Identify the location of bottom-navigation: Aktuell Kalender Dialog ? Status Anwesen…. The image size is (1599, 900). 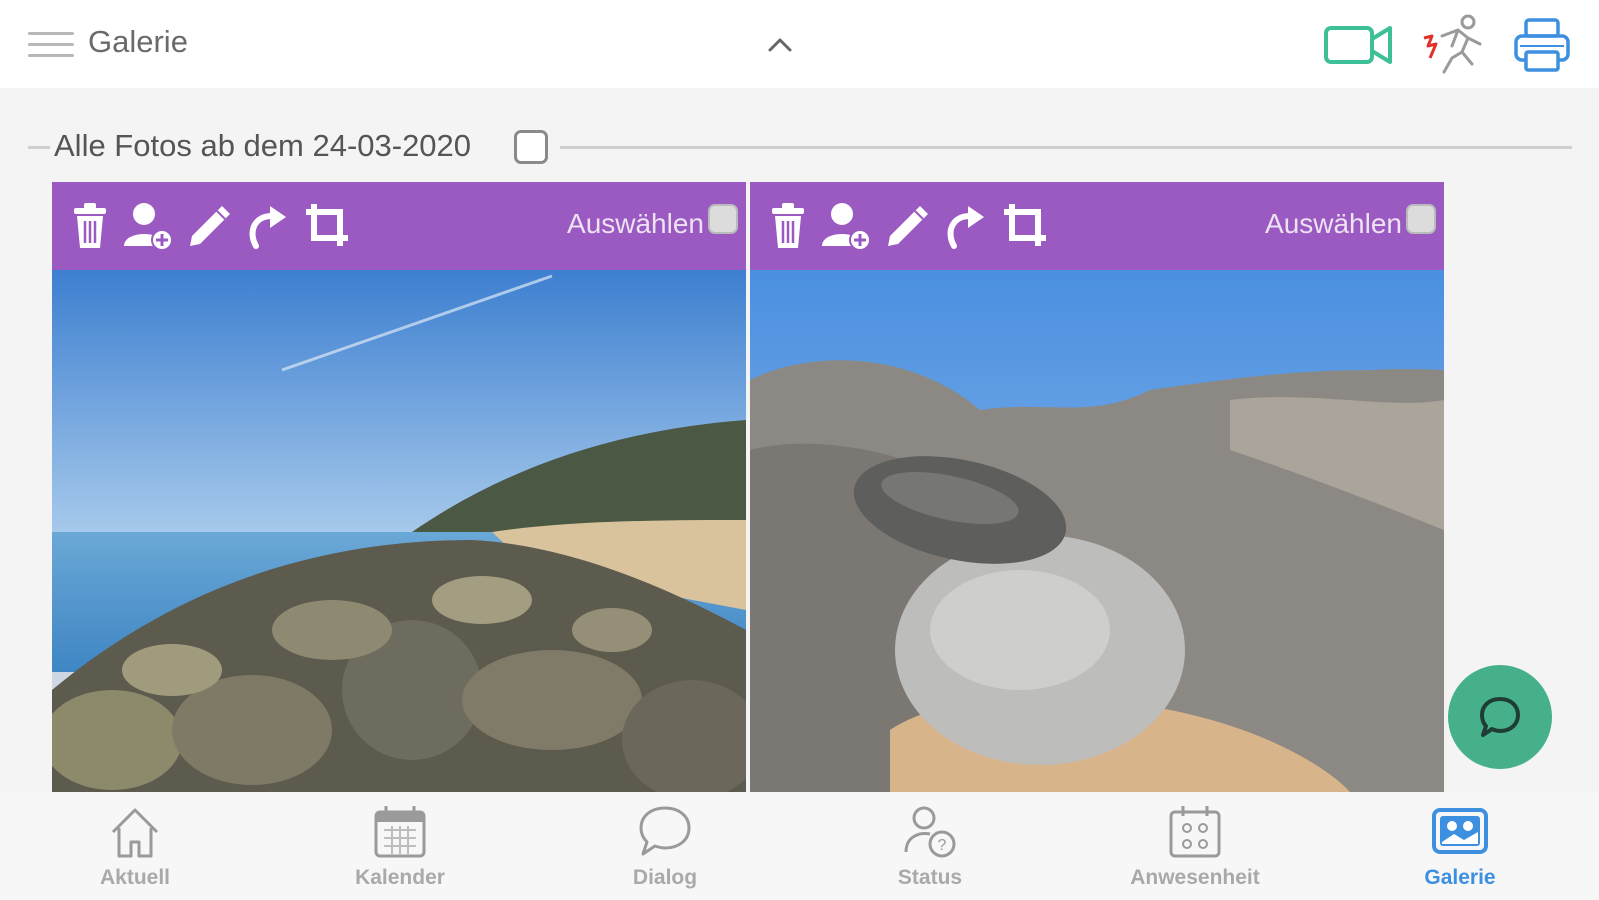
(799, 846).